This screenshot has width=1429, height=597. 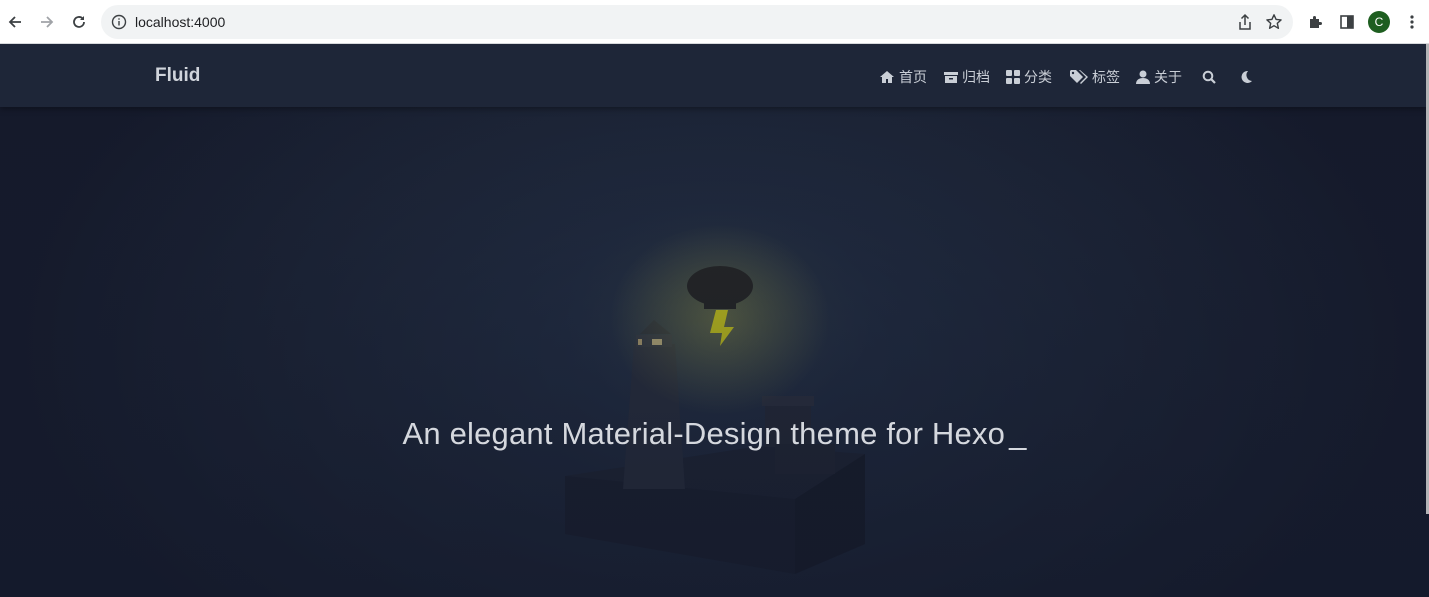 I want to click on user-icon, so click(x=1143, y=77).